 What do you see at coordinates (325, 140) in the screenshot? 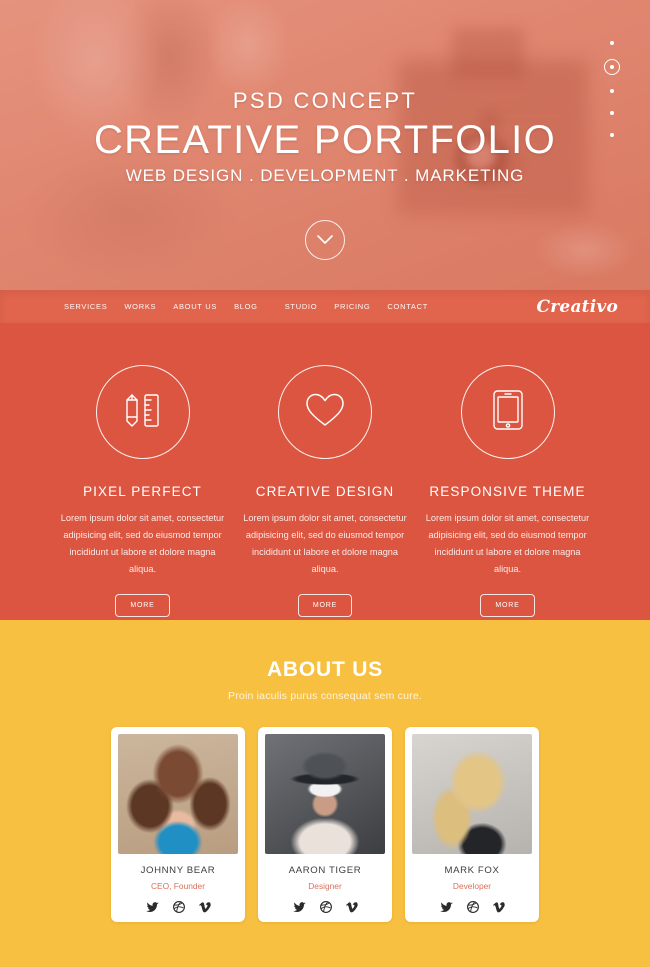
I see `hero-title: CREATIVE PORTFOLIO` at bounding box center [325, 140].